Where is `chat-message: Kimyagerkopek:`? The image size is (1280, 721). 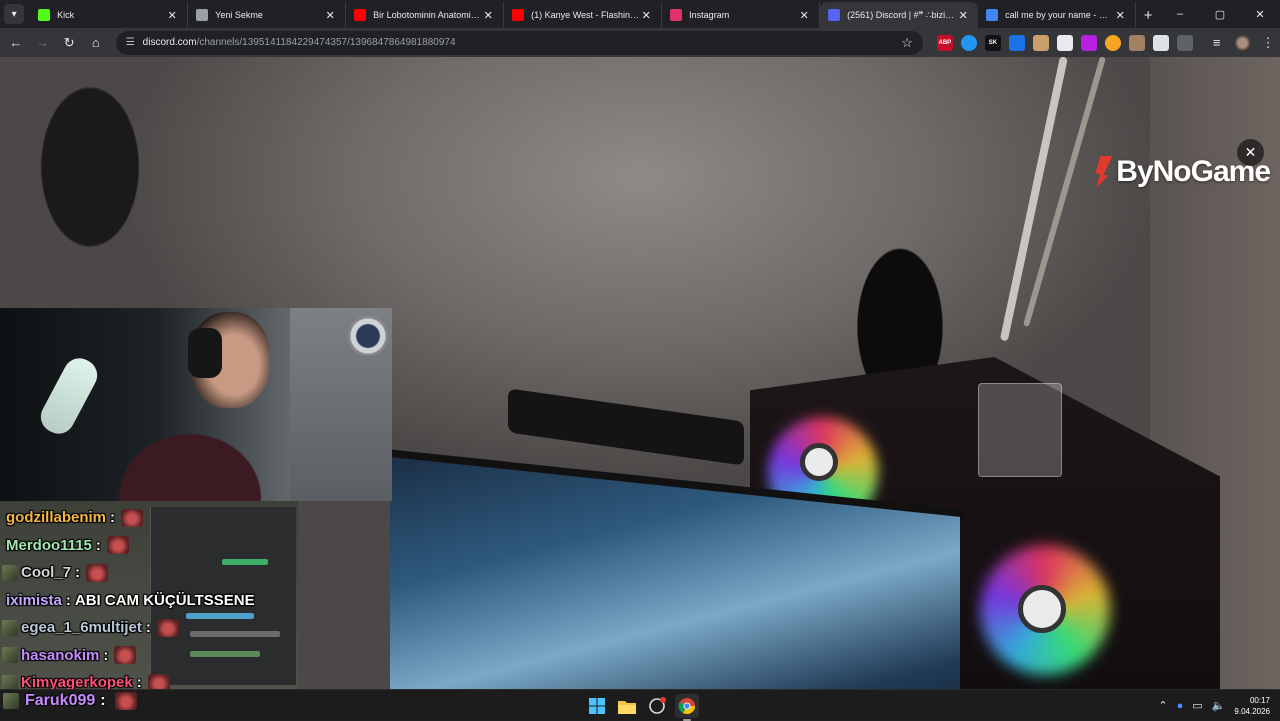
chat-message: Kimyagerkopek: is located at coordinates (150, 679).